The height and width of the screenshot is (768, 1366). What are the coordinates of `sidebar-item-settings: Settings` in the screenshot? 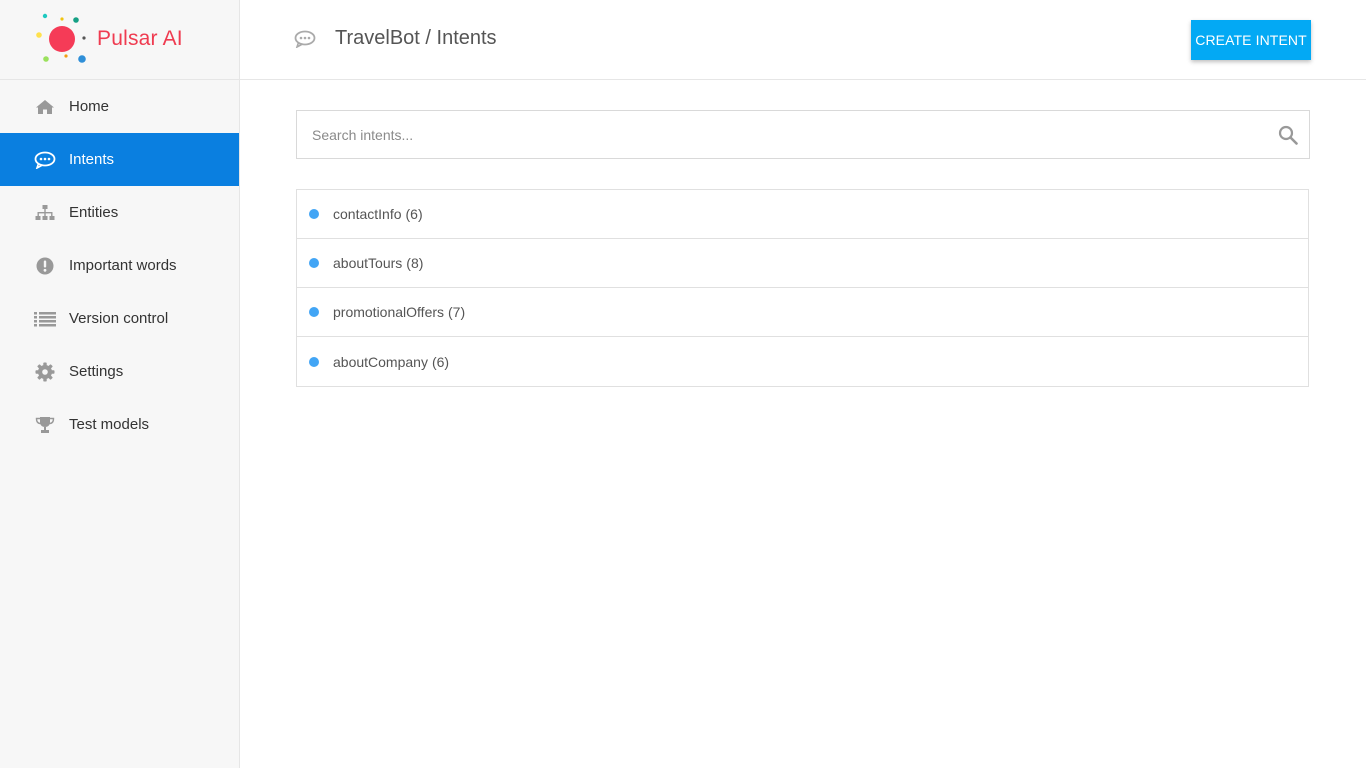 It's located at (119, 371).